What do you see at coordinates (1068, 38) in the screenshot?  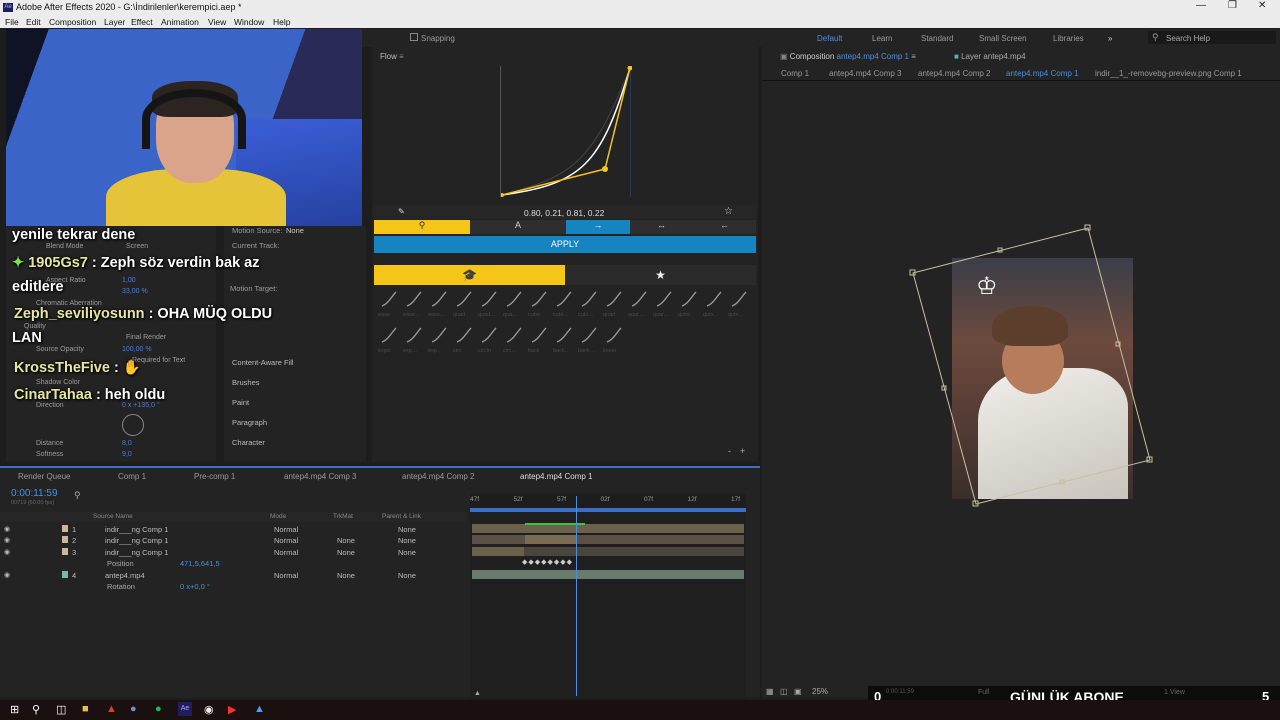 I see `workspace-libraries: Libraries` at bounding box center [1068, 38].